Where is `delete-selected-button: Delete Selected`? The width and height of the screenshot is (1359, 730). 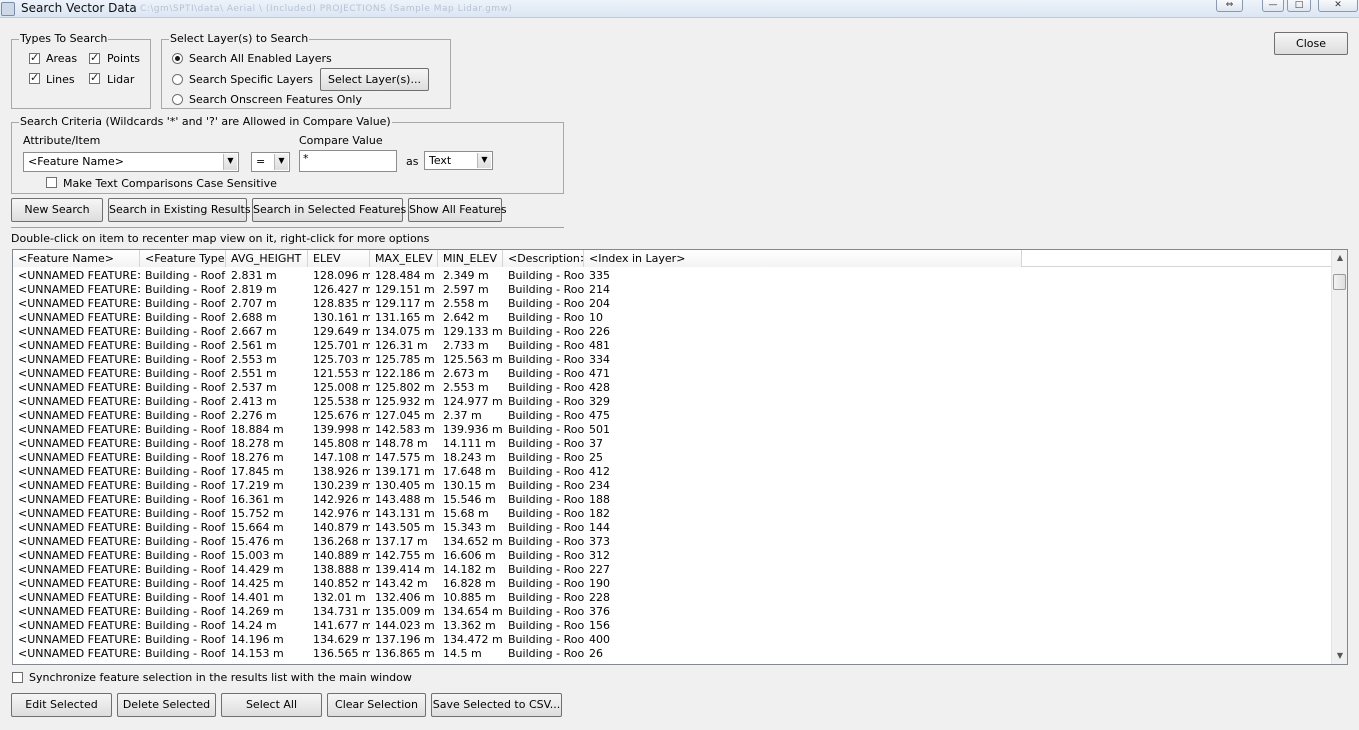 delete-selected-button: Delete Selected is located at coordinates (166, 705).